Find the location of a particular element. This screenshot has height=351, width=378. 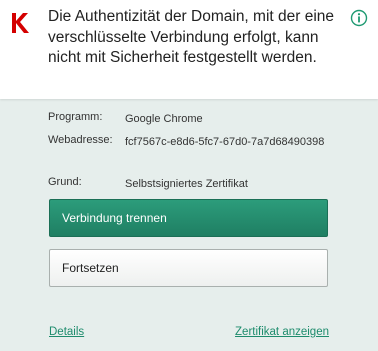

details-link: Details is located at coordinates (66, 332).